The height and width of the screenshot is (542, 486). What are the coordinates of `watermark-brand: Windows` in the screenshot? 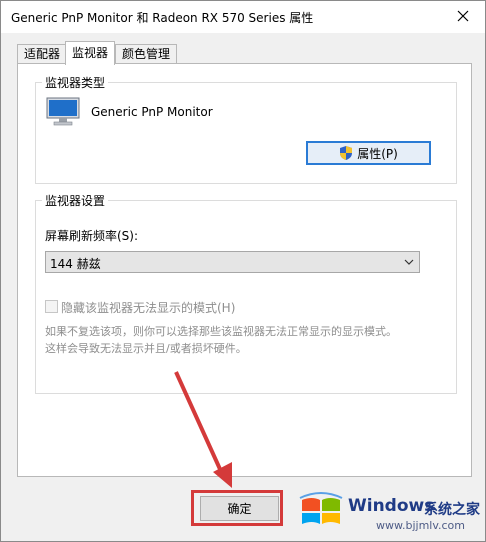 It's located at (391, 506).